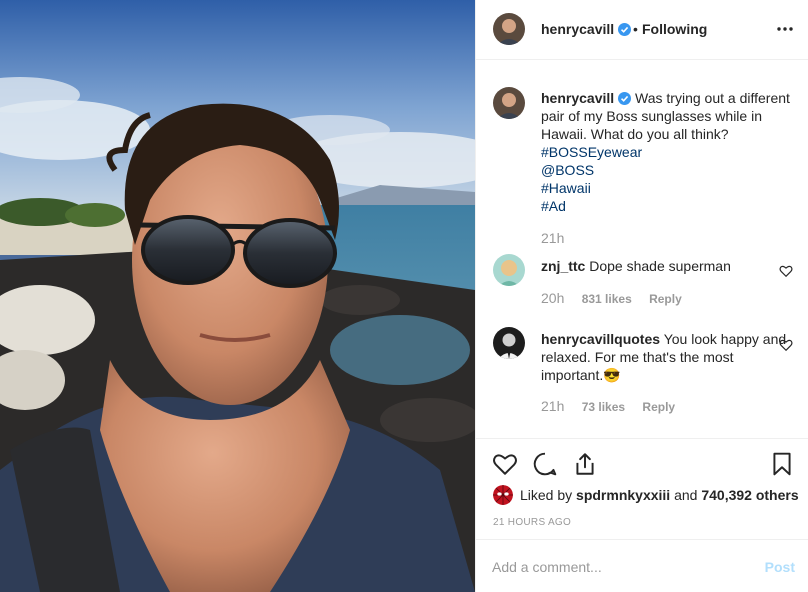 The height and width of the screenshot is (592, 808). I want to click on spiderman-avatar-icon, so click(503, 495).